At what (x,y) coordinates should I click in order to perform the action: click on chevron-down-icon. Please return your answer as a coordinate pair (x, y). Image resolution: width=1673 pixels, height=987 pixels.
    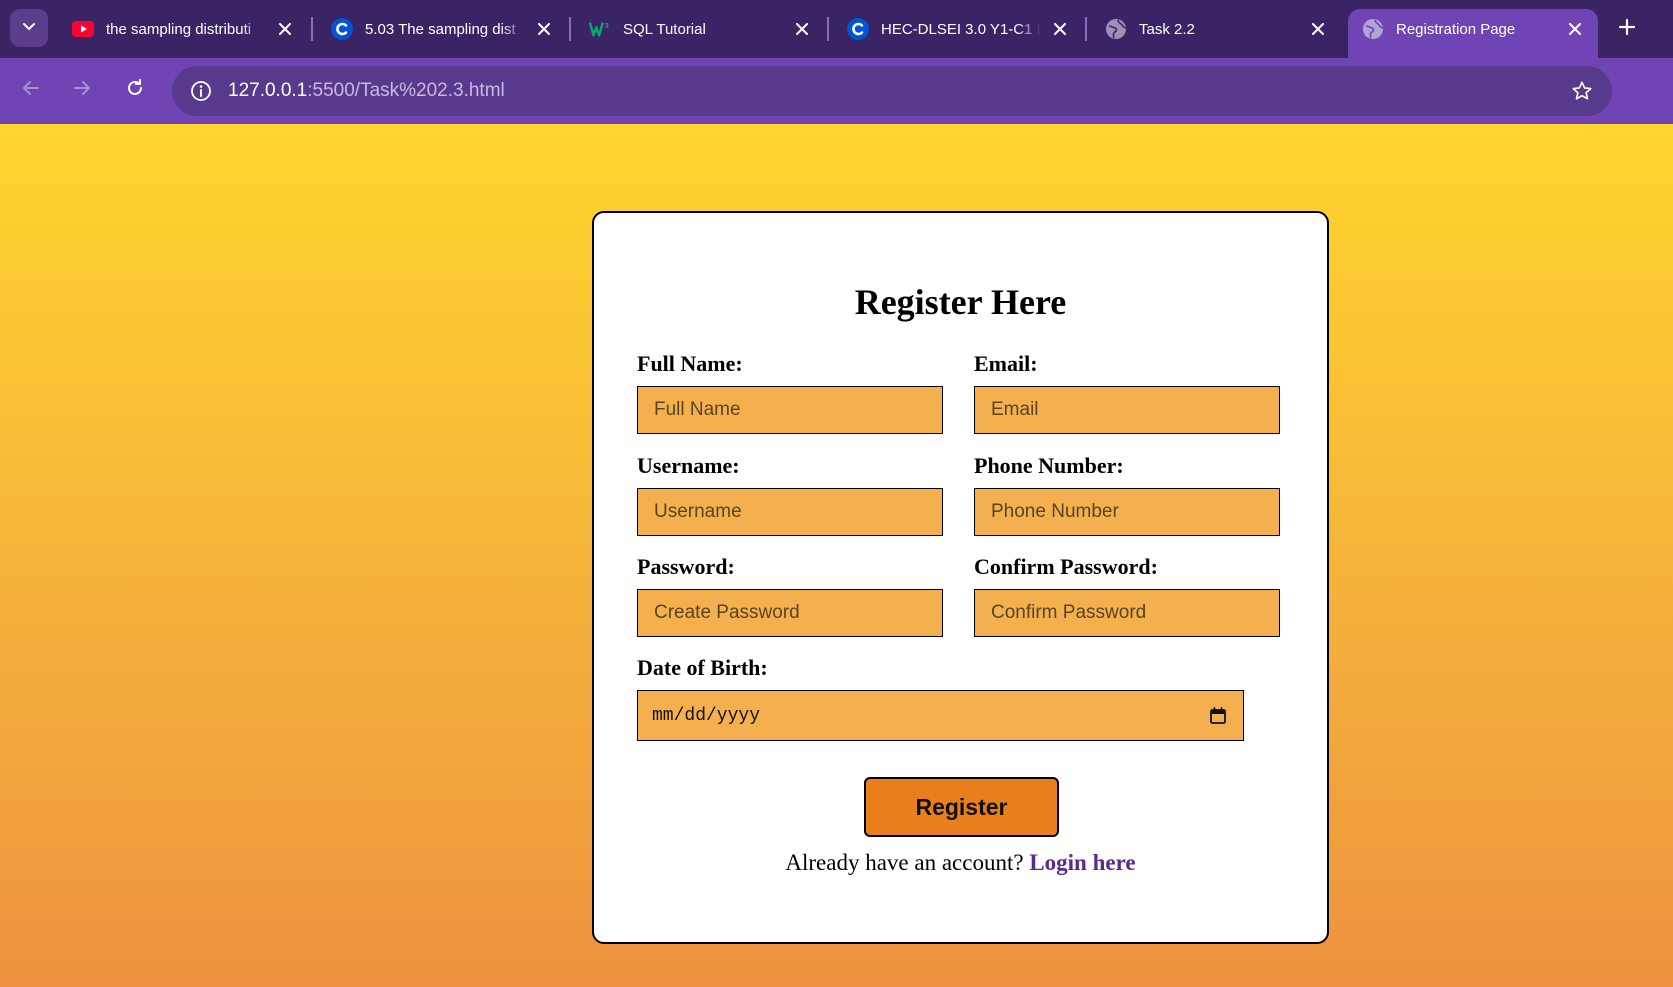
    Looking at the image, I should click on (29, 28).